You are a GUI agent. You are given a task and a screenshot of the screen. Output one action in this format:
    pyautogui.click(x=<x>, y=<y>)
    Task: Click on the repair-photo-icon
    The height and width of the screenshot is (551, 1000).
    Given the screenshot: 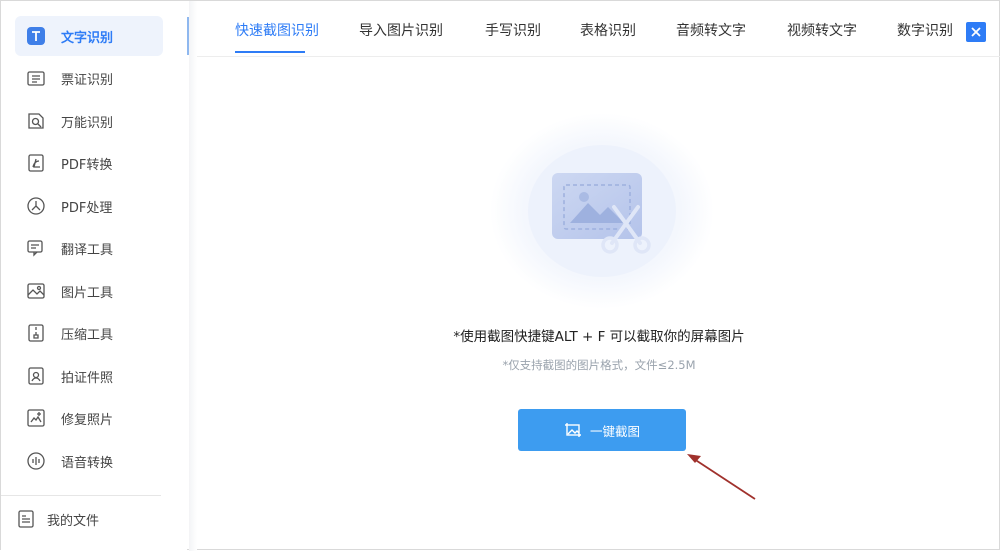 What is the action you would take?
    pyautogui.click(x=36, y=418)
    